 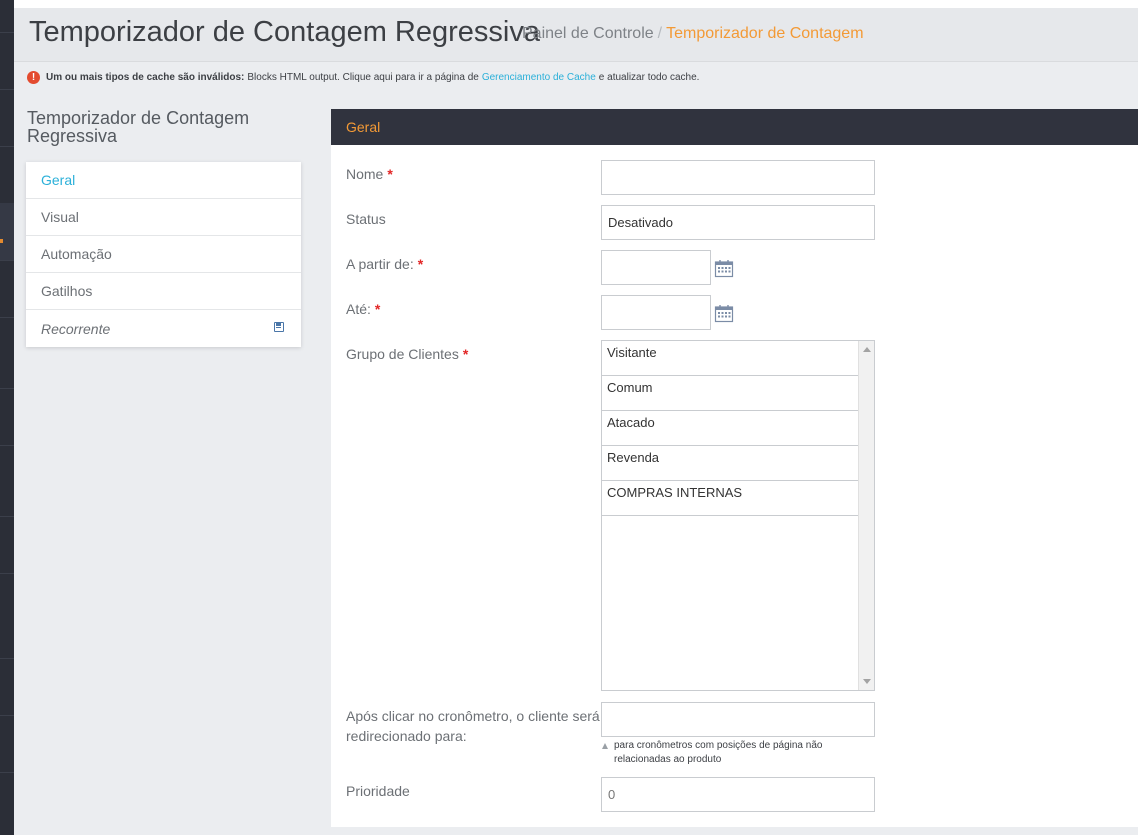 I want to click on sidebar-title: Temporizador de Contagem Regressiva, so click(x=138, y=127).